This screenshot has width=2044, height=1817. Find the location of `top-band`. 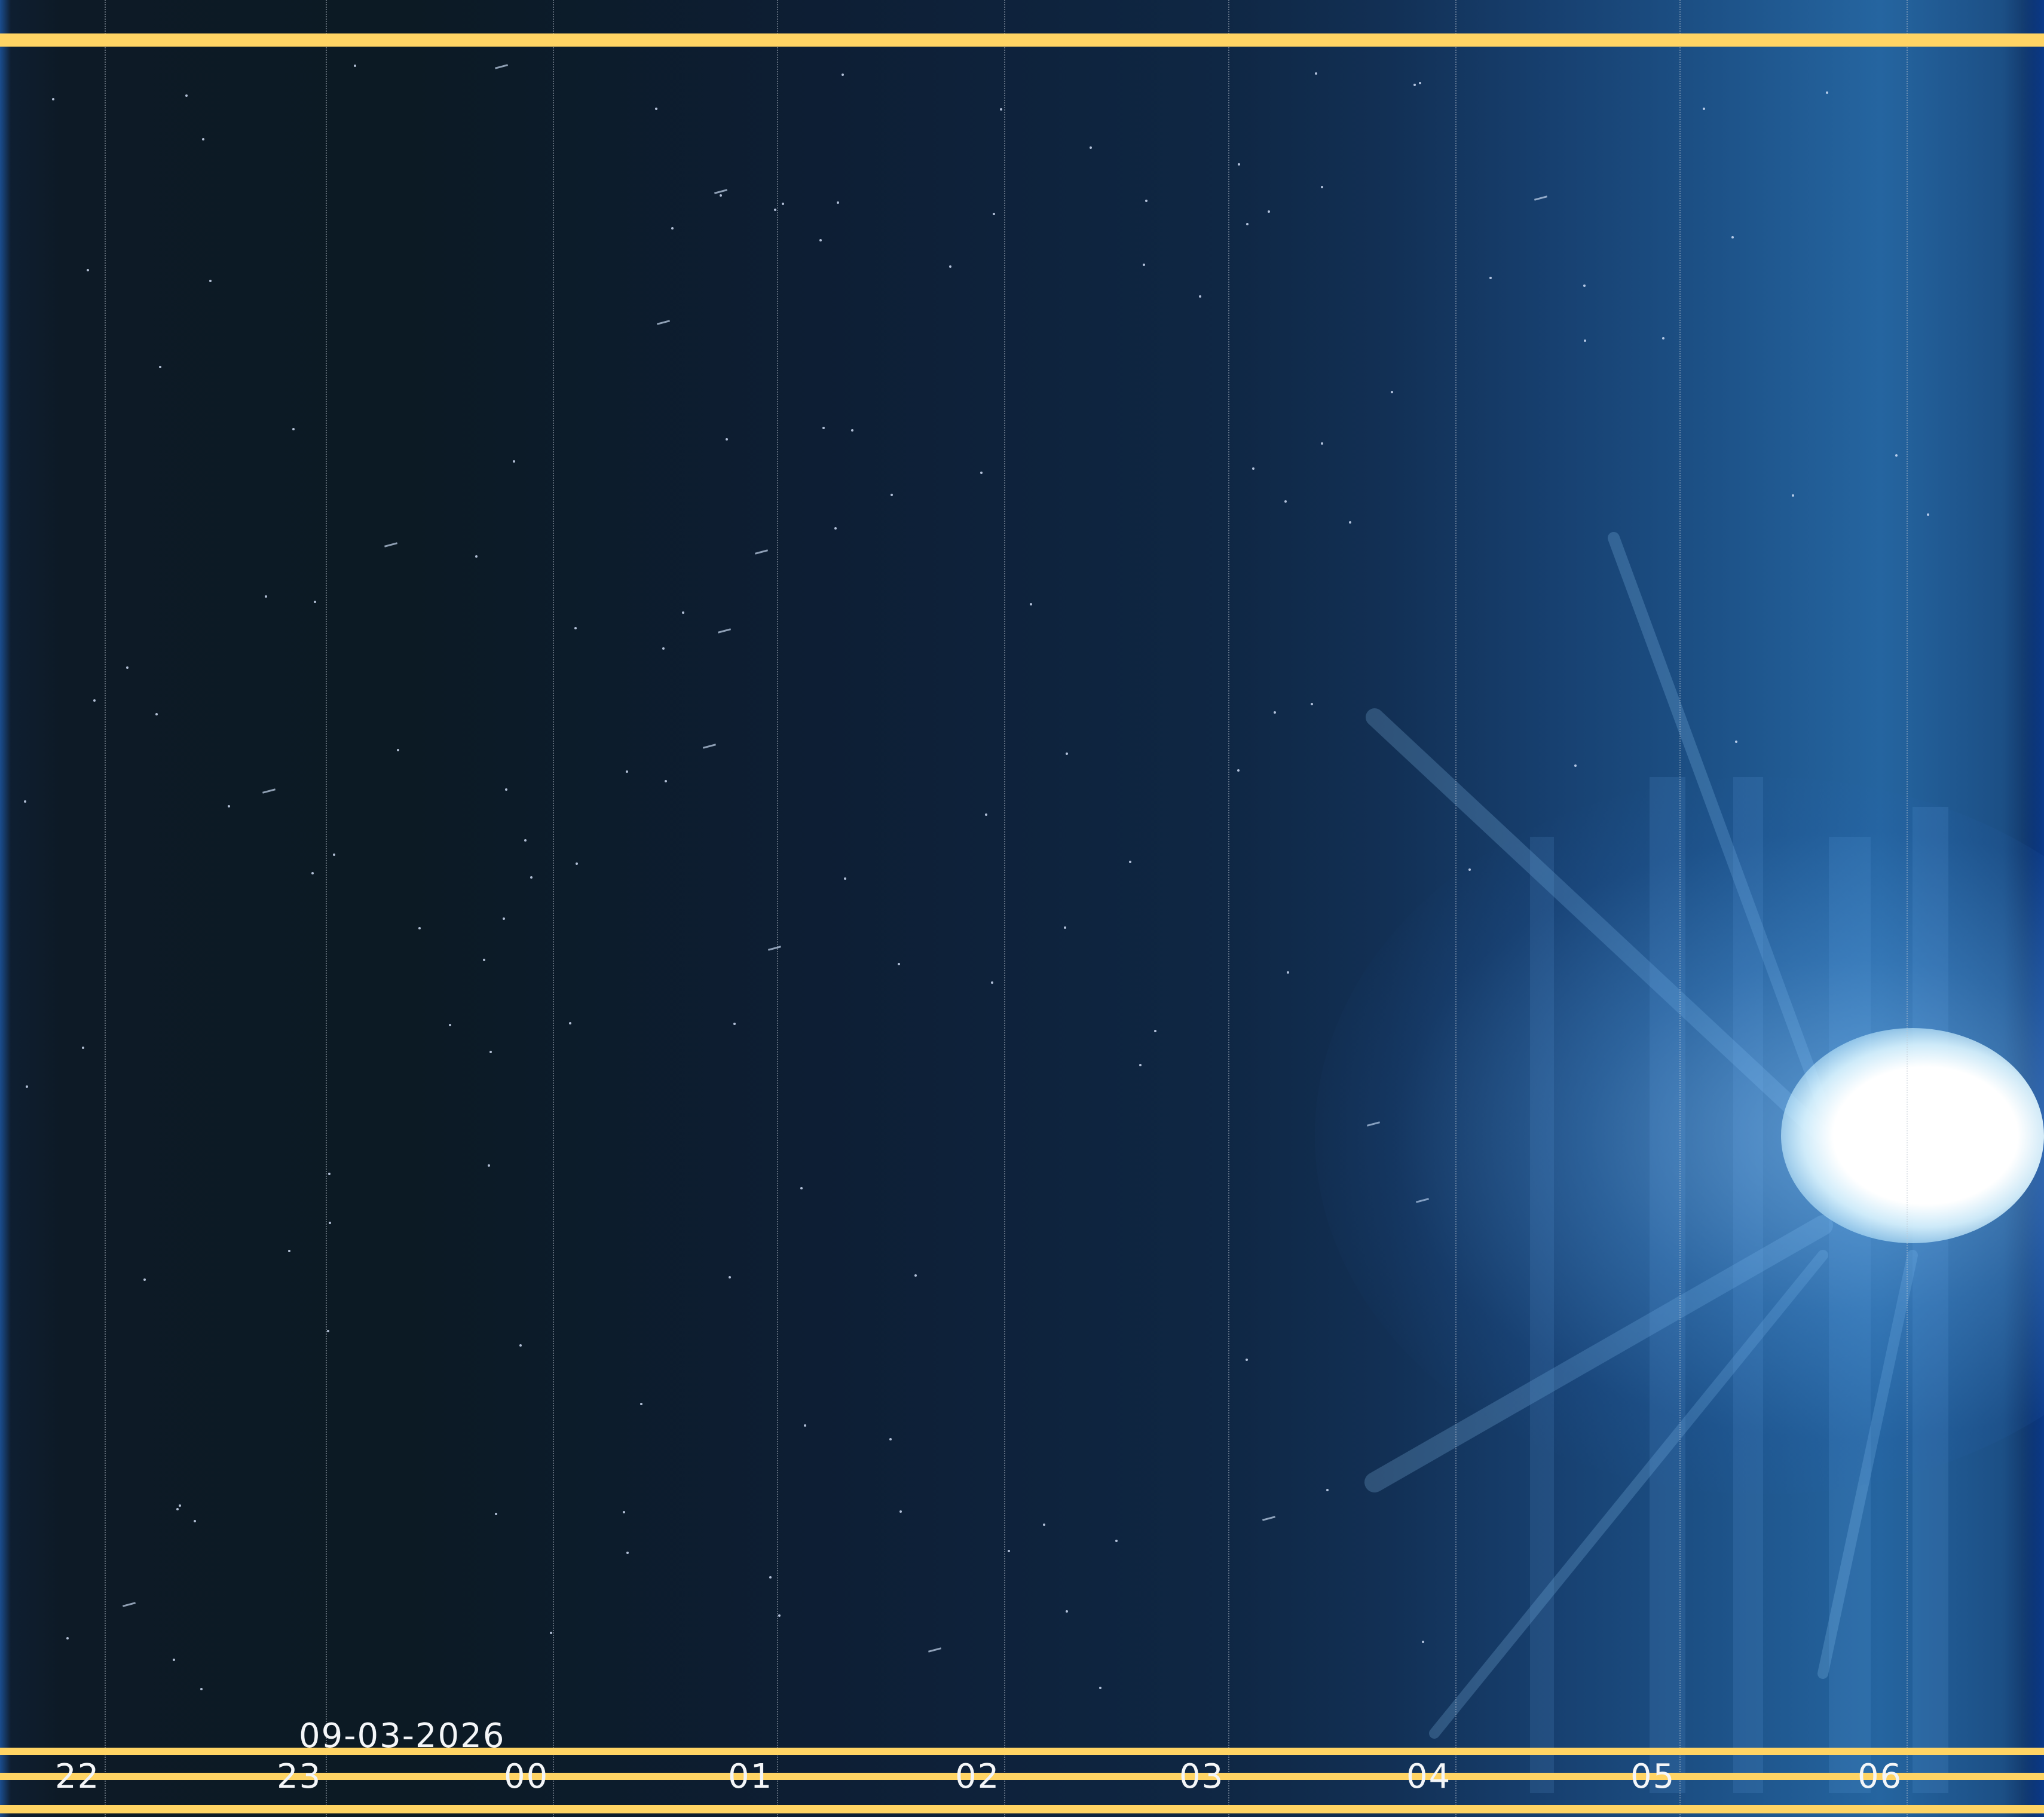

top-band is located at coordinates (1022, 40).